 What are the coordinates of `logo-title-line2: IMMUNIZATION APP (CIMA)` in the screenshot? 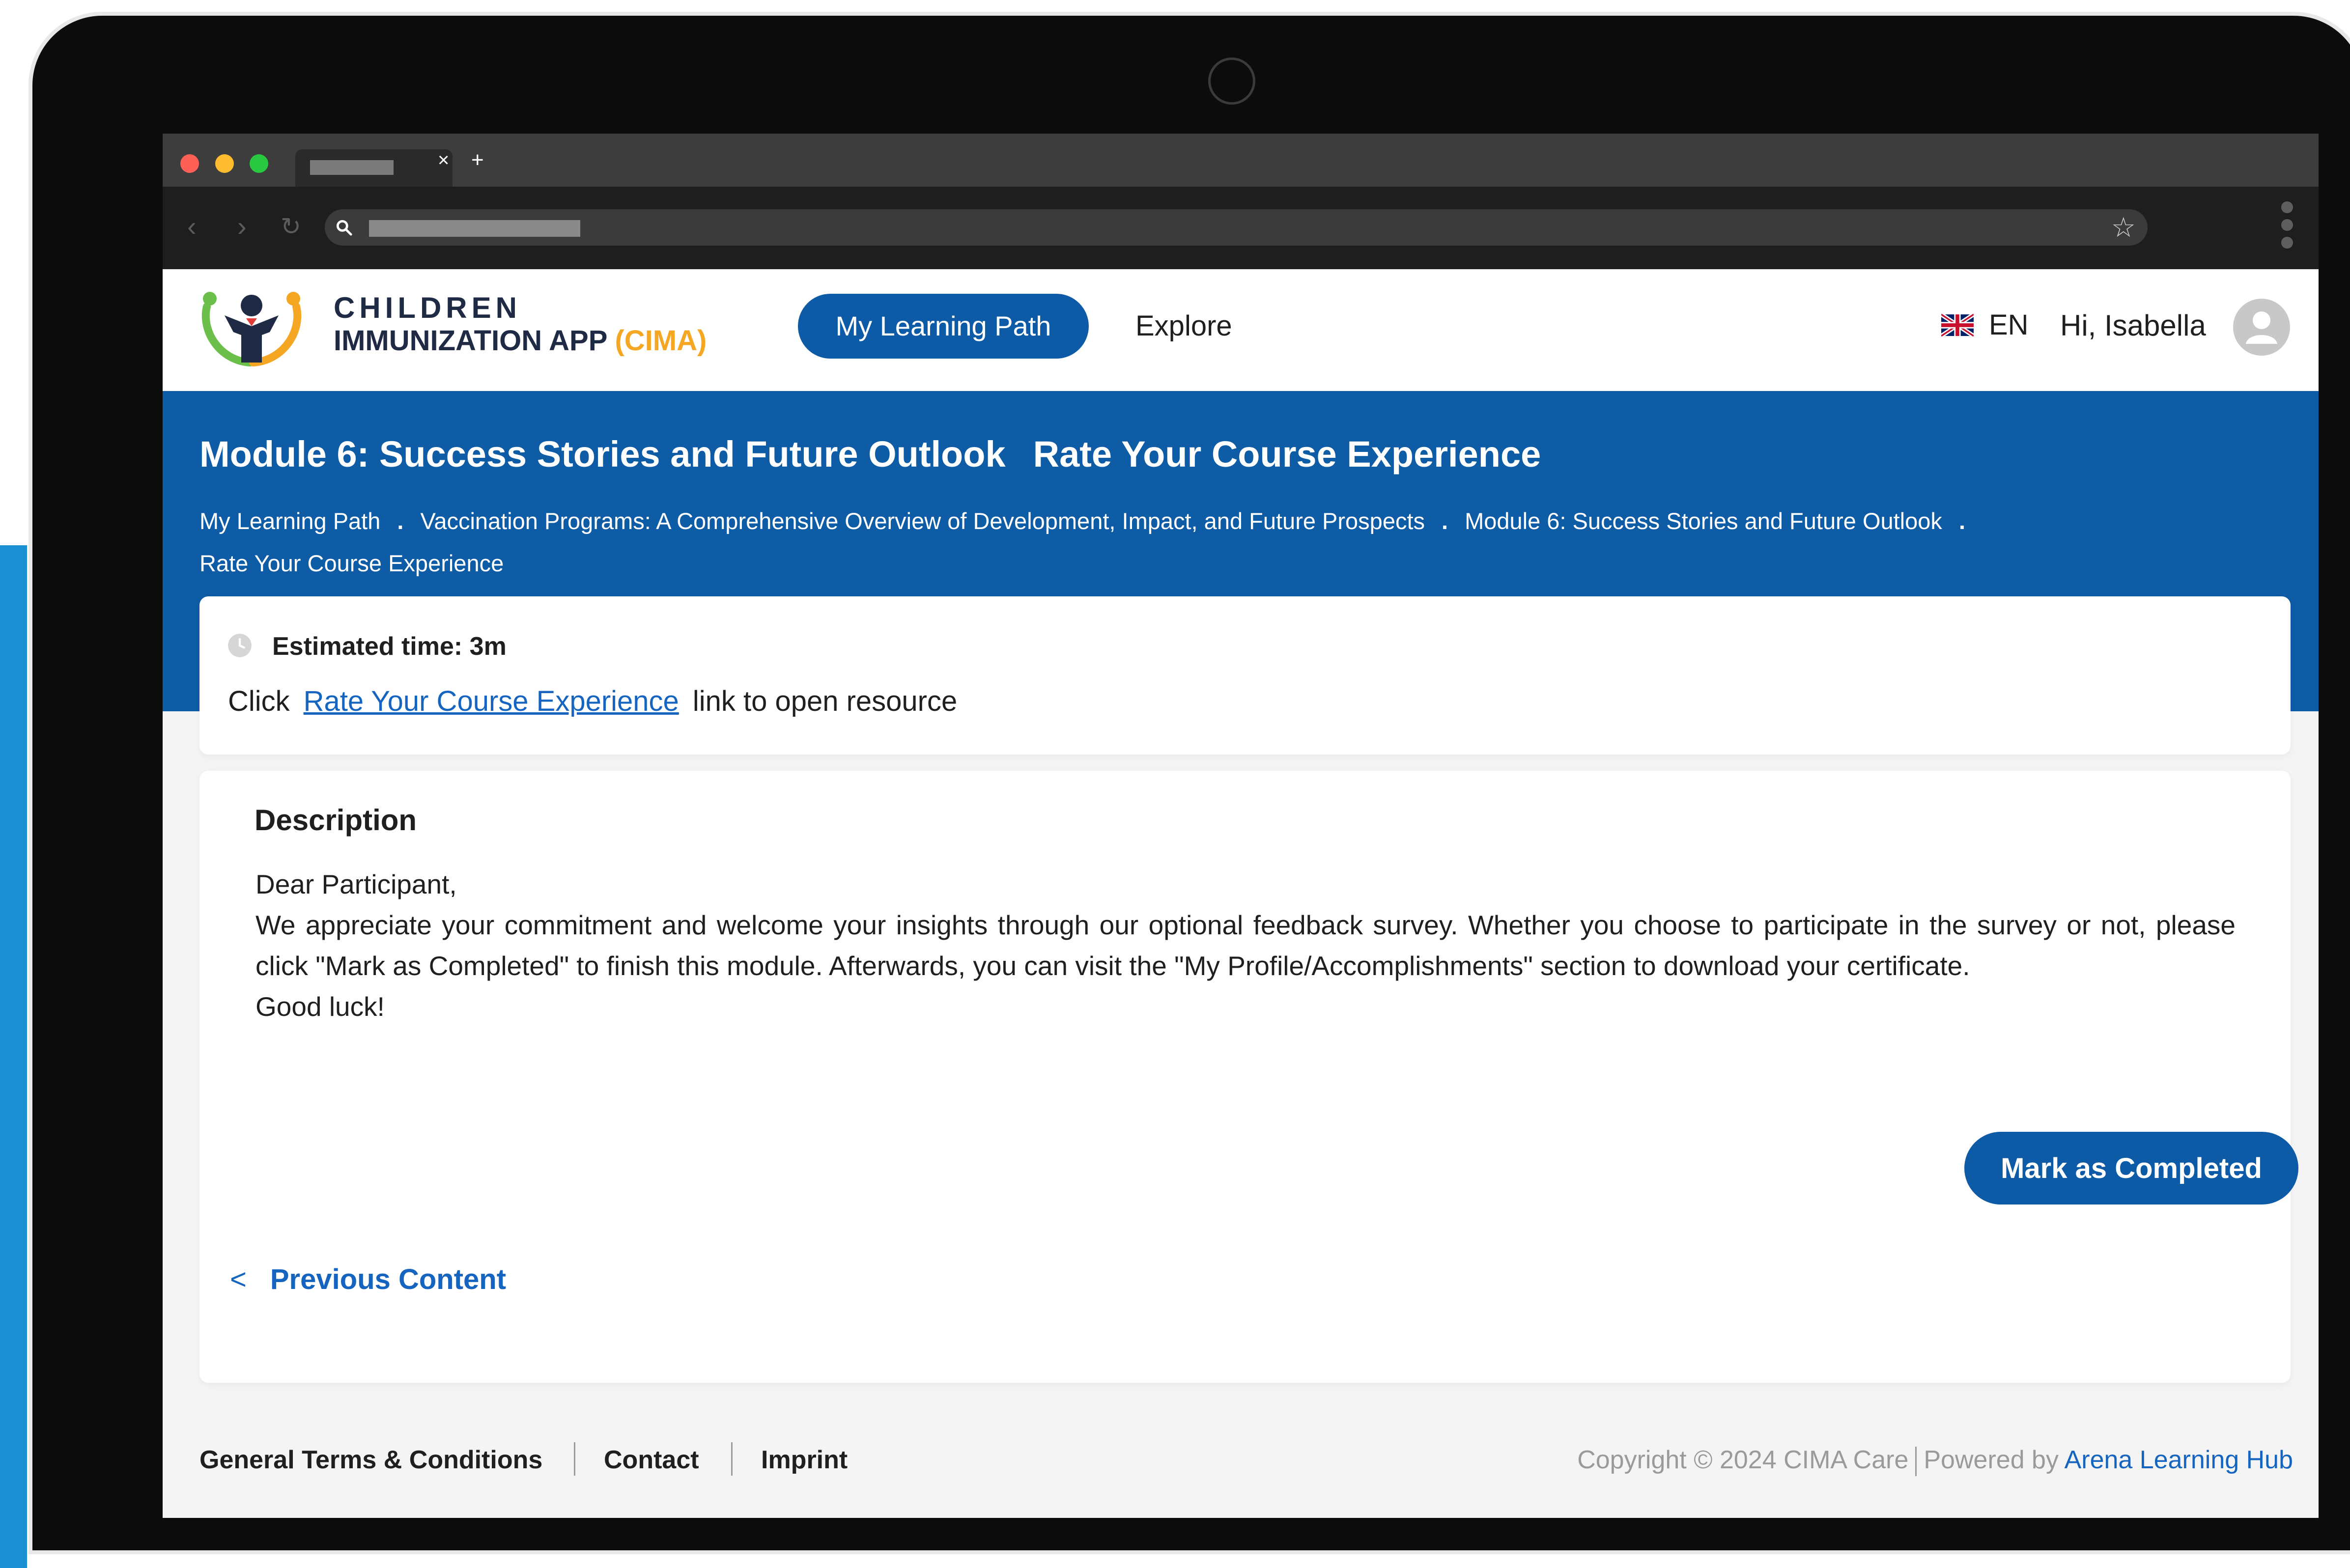 It's located at (520, 340).